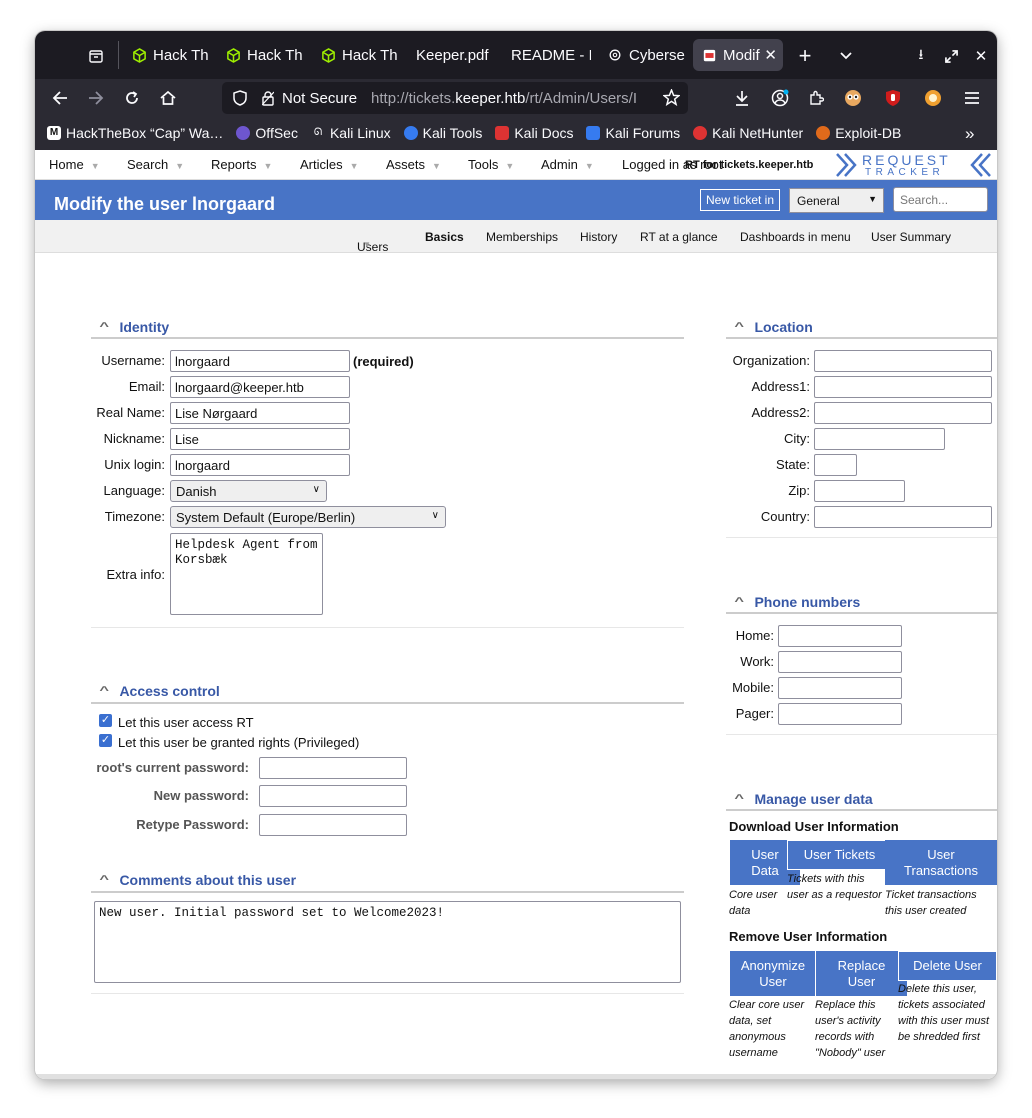  Describe the element at coordinates (814, 826) in the screenshot. I see `download-user-info-heading: Download User Information` at that location.